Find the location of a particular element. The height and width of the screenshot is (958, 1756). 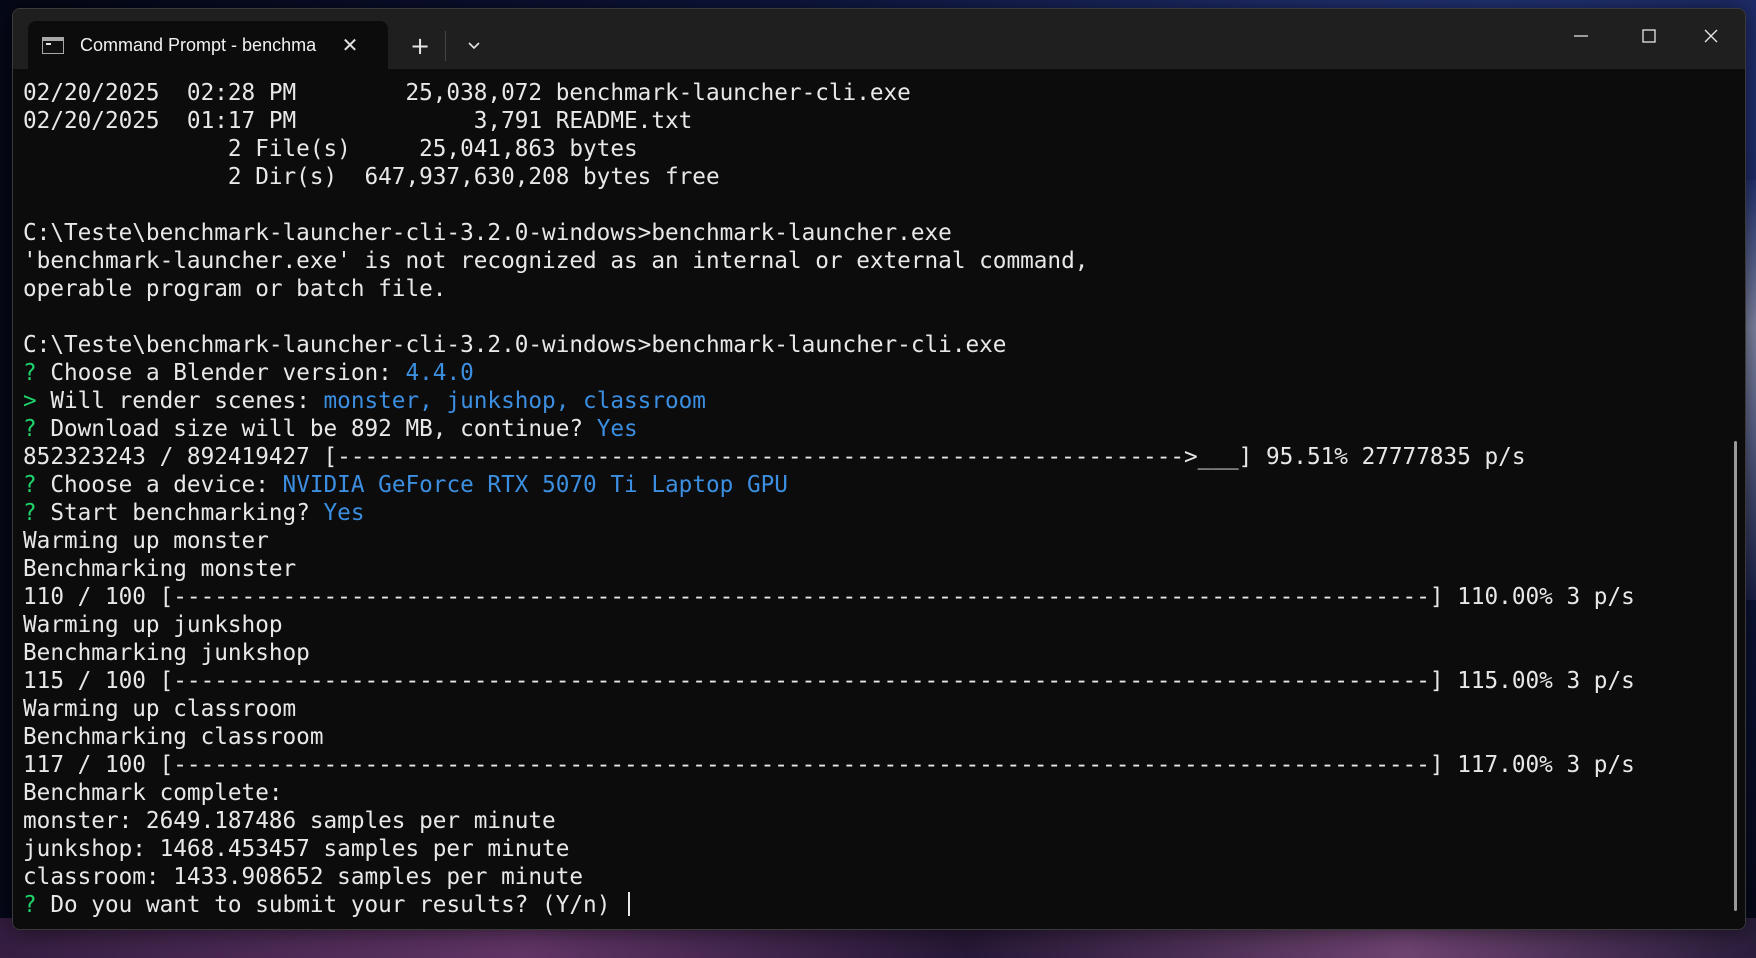

tab-command-prompt: Command Prompt - benchma ✕ is located at coordinates (208, 45).